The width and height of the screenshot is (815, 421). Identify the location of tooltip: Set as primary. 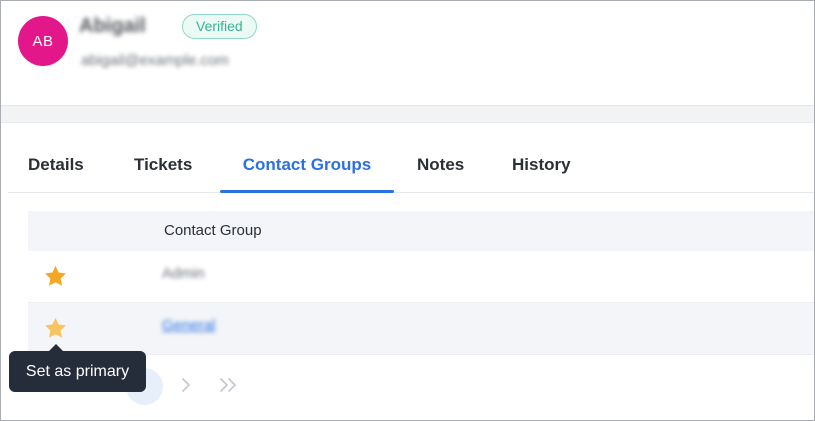
(77, 368).